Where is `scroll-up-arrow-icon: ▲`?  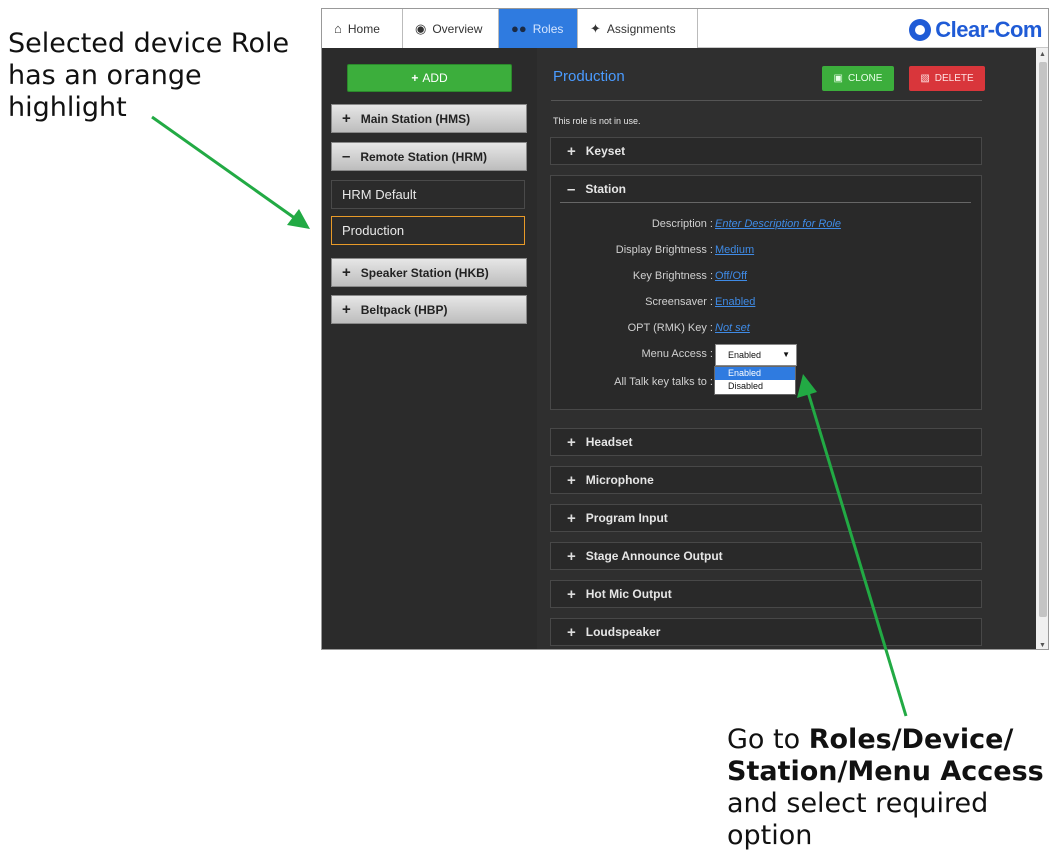 scroll-up-arrow-icon: ▲ is located at coordinates (1042, 54).